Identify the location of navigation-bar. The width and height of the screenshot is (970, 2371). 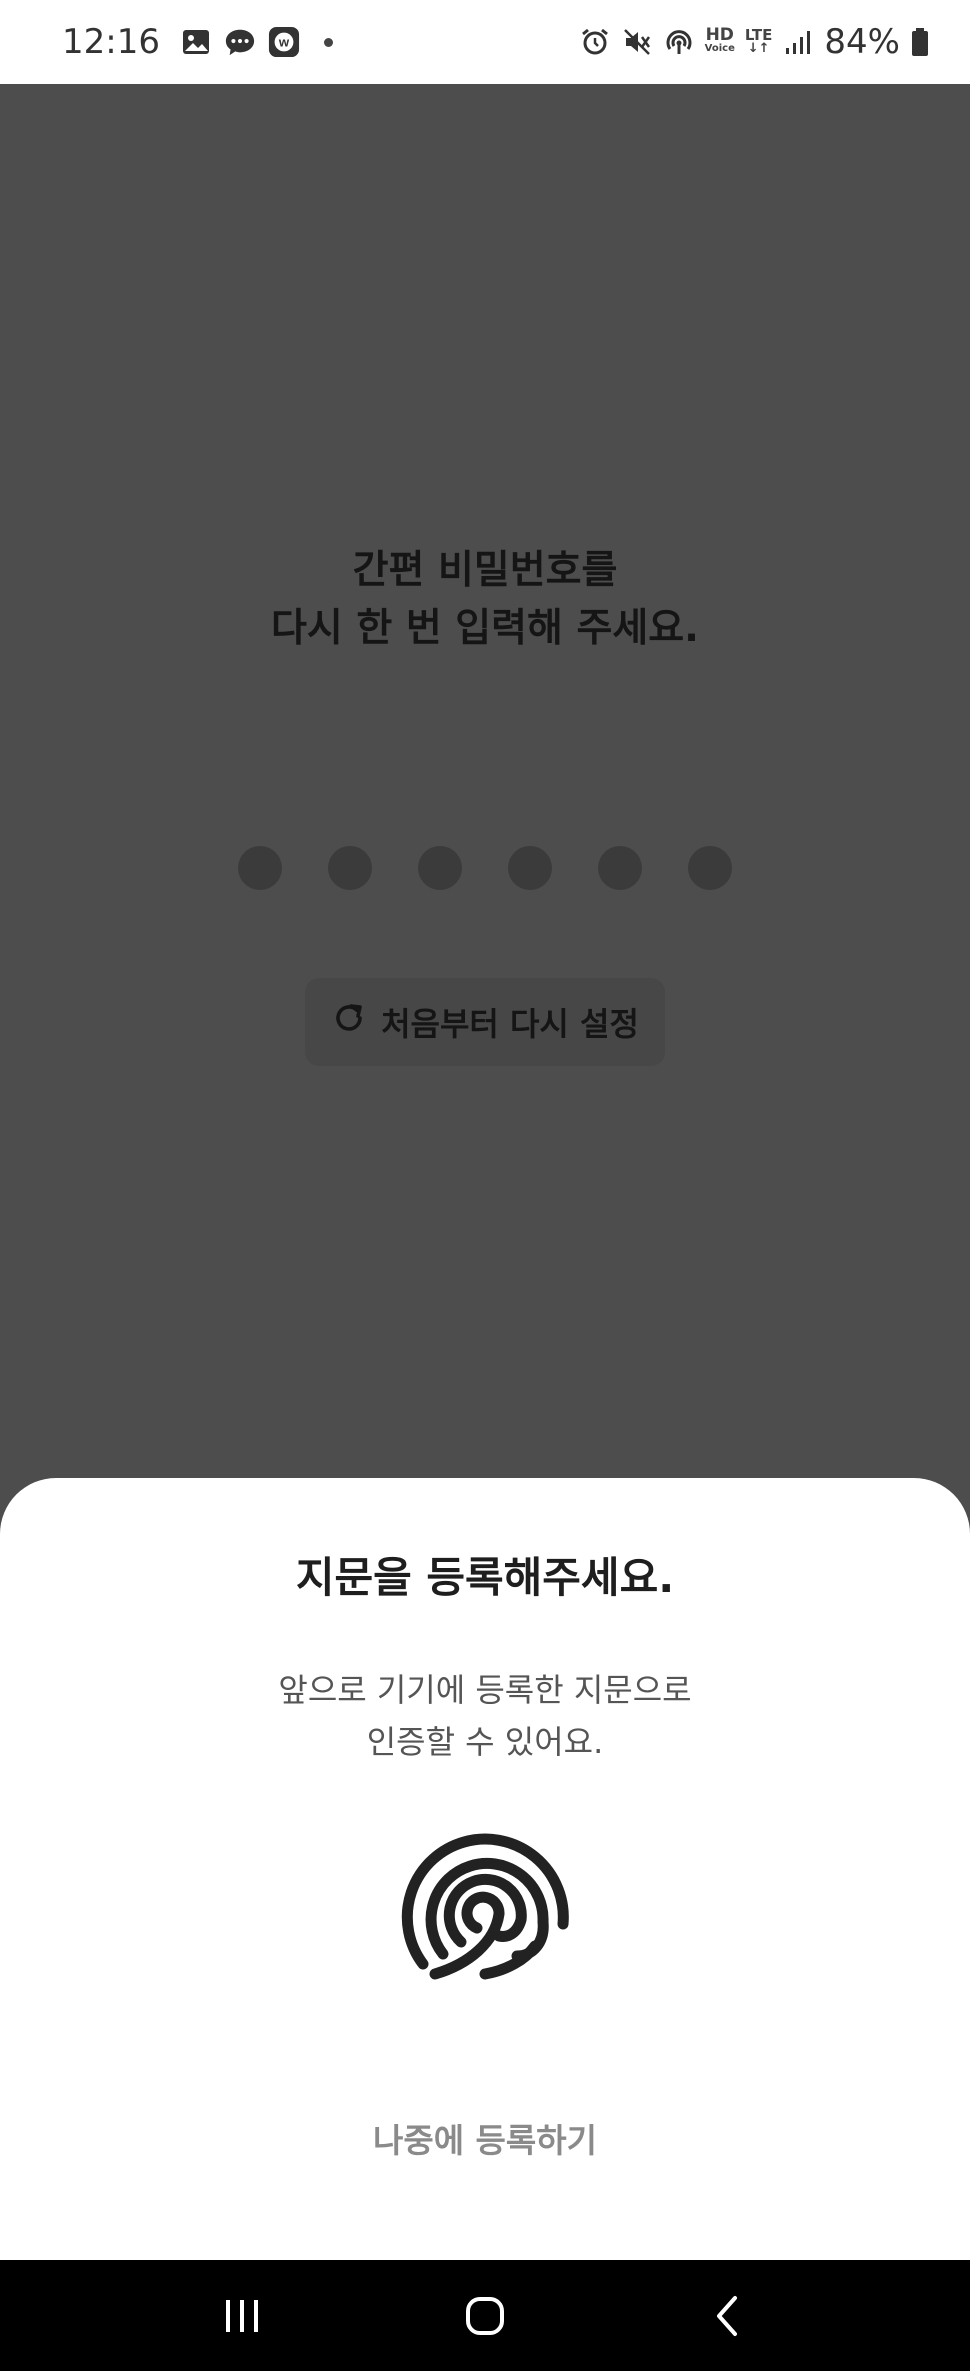
(485, 2315).